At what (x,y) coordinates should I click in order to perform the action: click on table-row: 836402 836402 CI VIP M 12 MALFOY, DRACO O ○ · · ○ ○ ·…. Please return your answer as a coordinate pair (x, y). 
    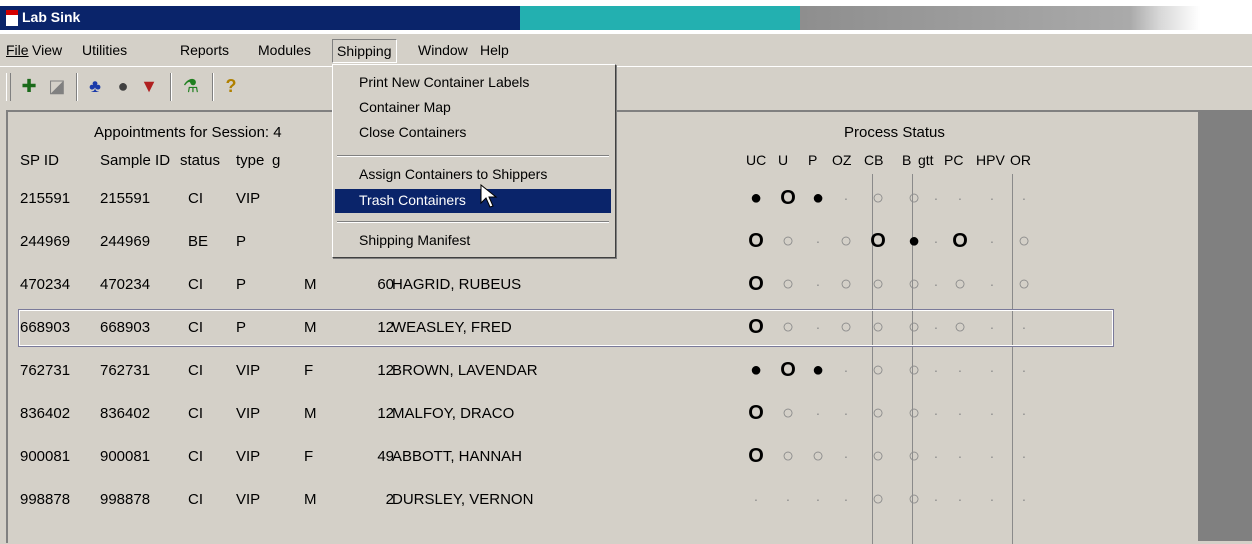
    Looking at the image, I should click on (603, 415).